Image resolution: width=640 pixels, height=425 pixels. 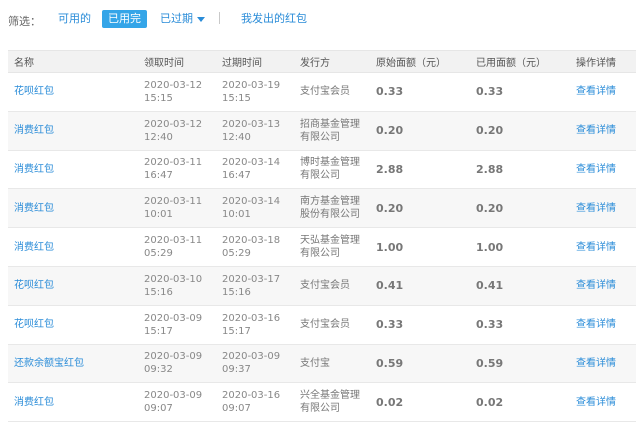 What do you see at coordinates (411, 63) in the screenshot?
I see `col-header-original-amount: 原始面额（元）` at bounding box center [411, 63].